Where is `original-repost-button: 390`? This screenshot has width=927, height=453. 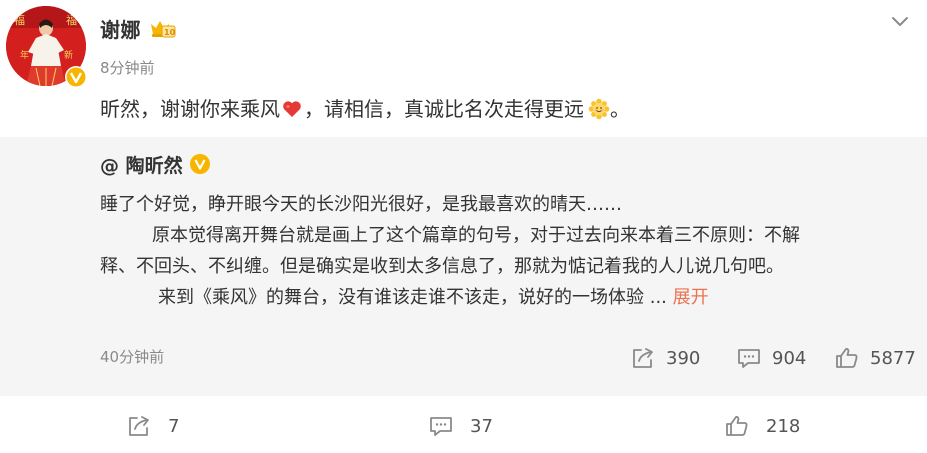
original-repost-button: 390 is located at coordinates (665, 358).